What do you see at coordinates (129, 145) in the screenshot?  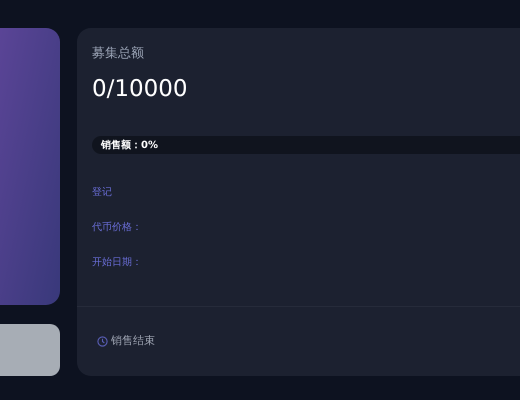 I see `progress-label: 销售额：0%` at bounding box center [129, 145].